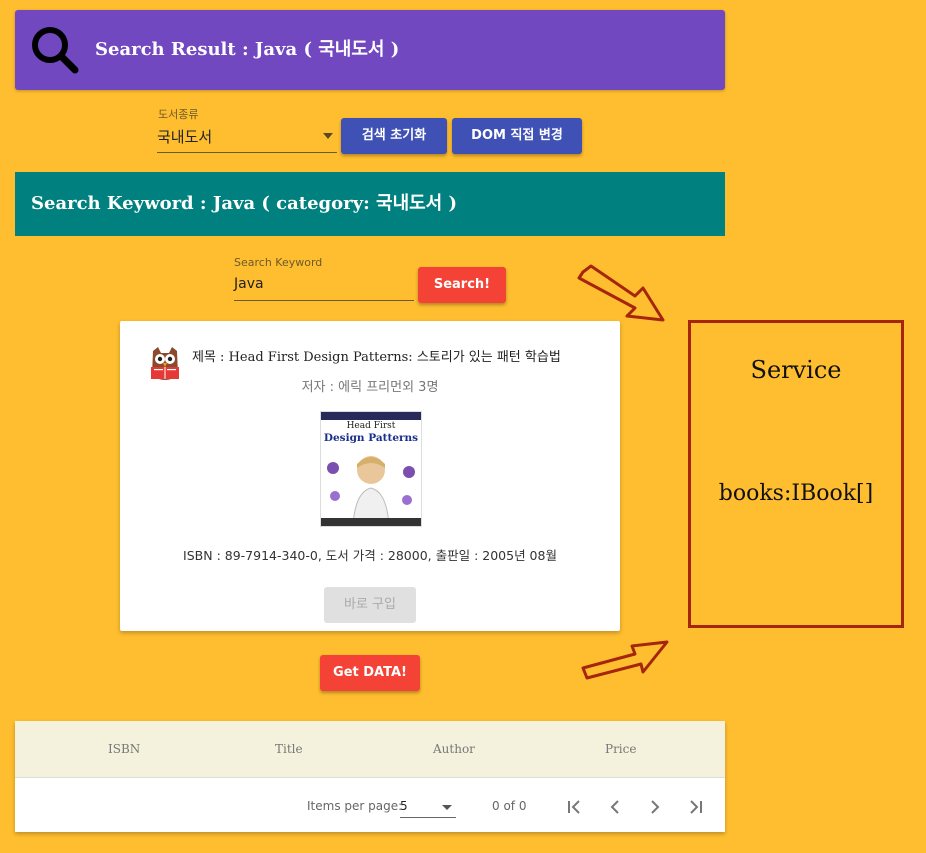  I want to click on result-header: Search Result : Java ( 국내도서 ), so click(370, 50).